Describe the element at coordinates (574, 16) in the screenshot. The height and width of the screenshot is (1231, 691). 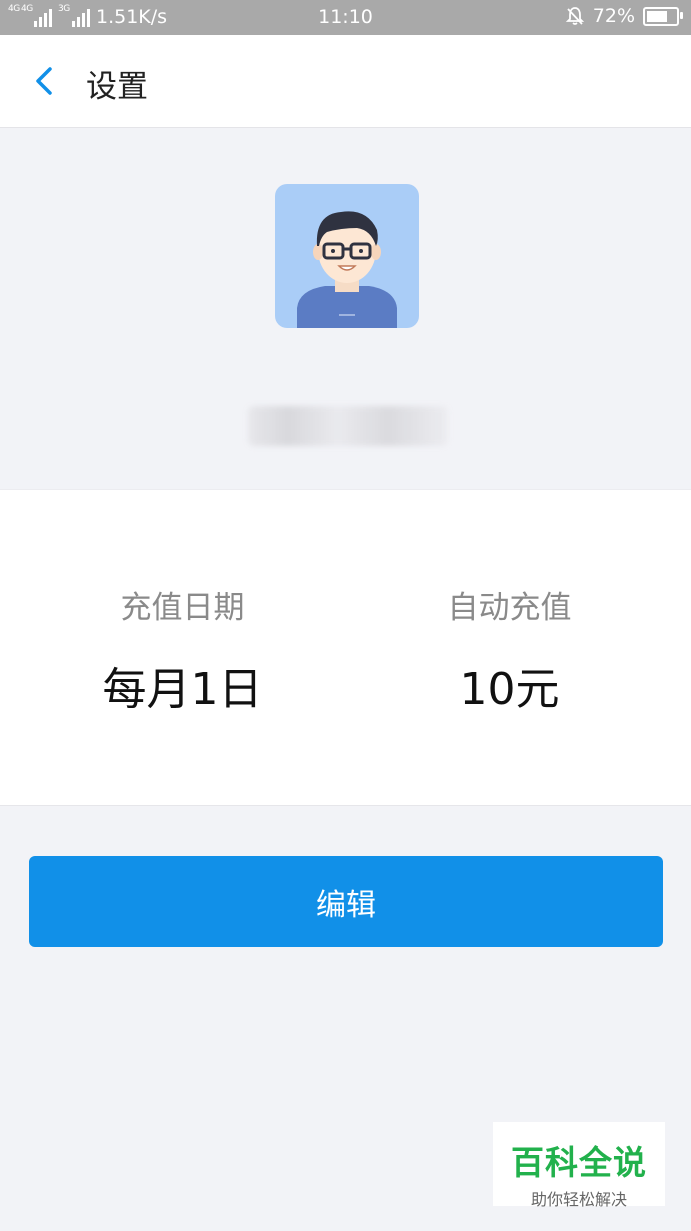
I see `mute-bell-icon` at that location.